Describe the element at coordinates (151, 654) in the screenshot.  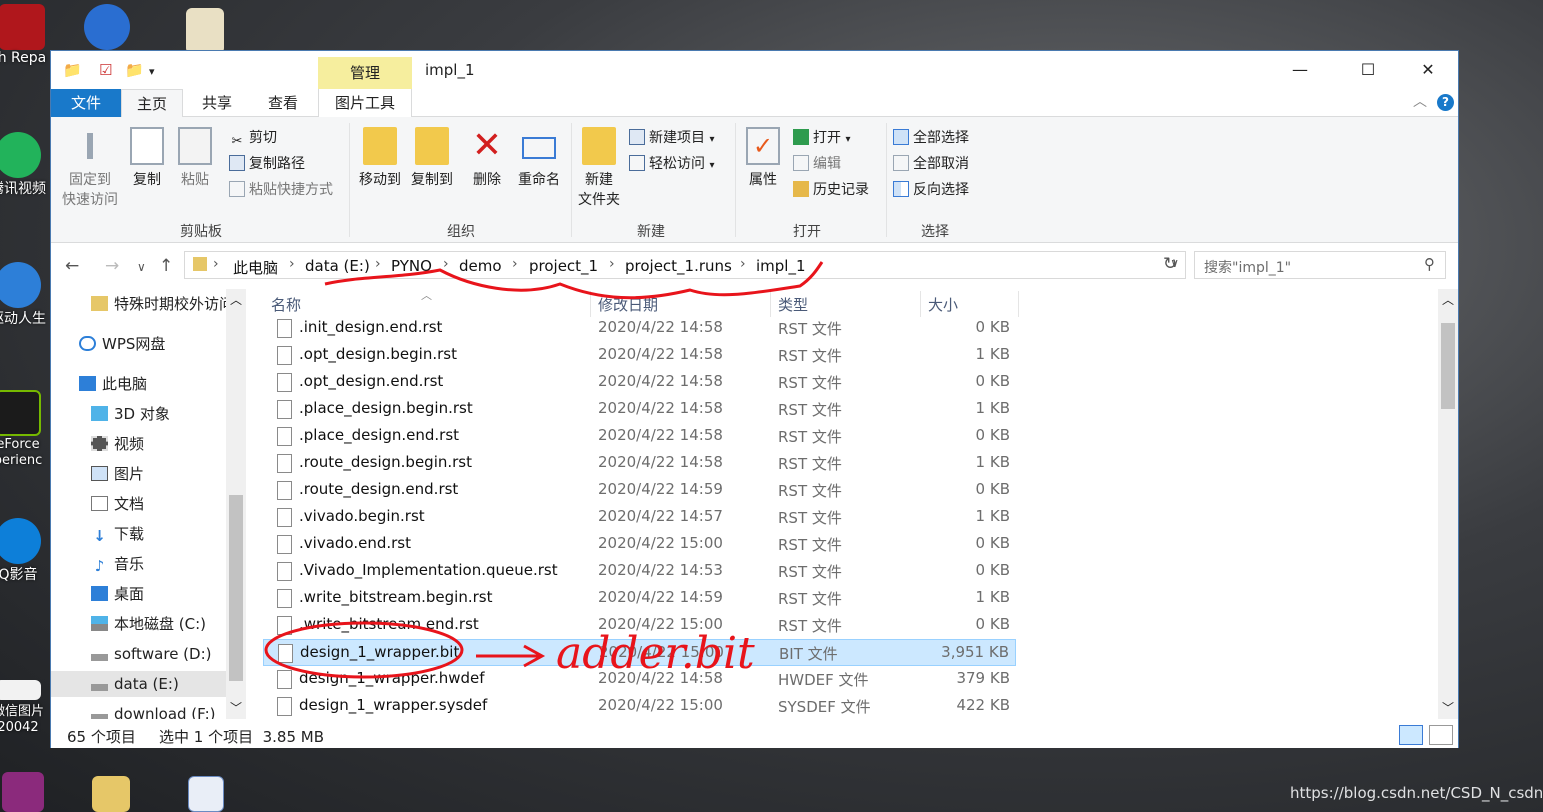
I see `nav-item-drive-d: software (D:)` at that location.